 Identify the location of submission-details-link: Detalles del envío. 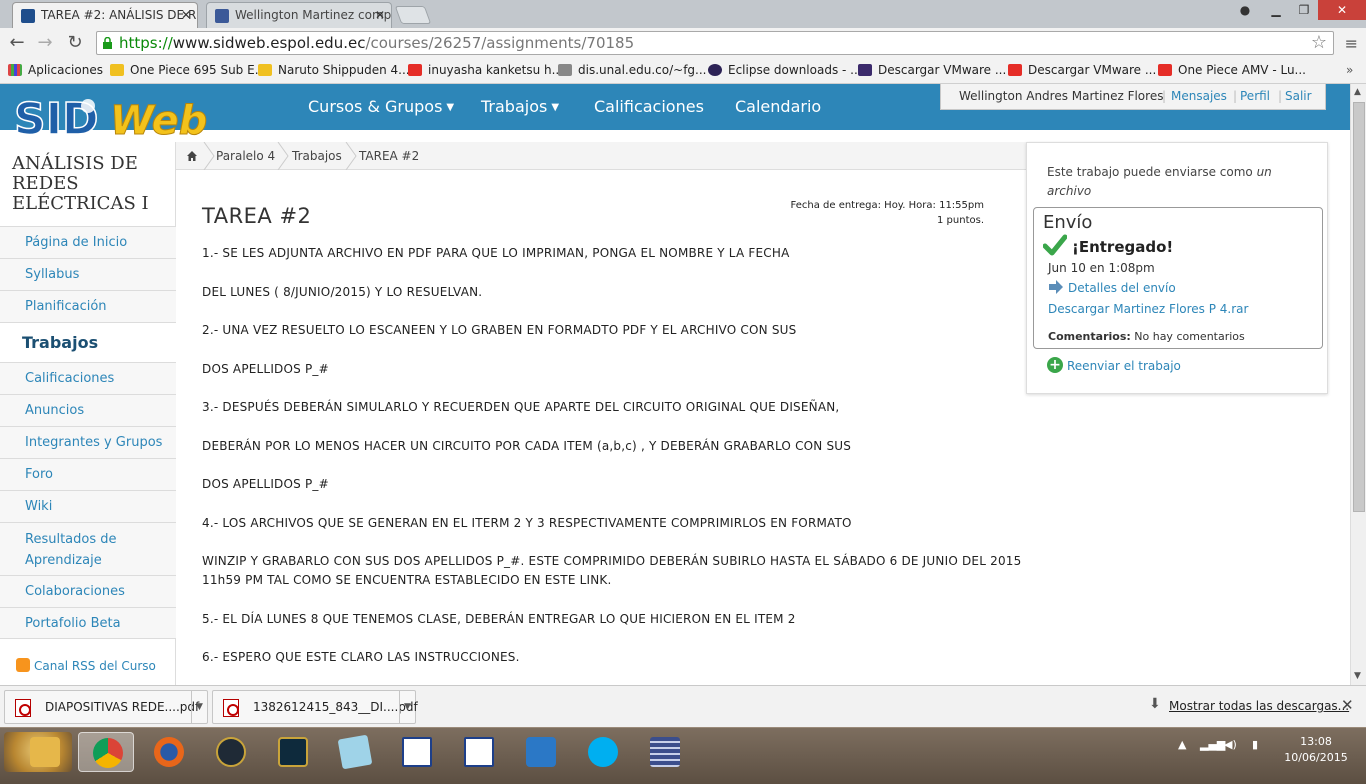
(1122, 288).